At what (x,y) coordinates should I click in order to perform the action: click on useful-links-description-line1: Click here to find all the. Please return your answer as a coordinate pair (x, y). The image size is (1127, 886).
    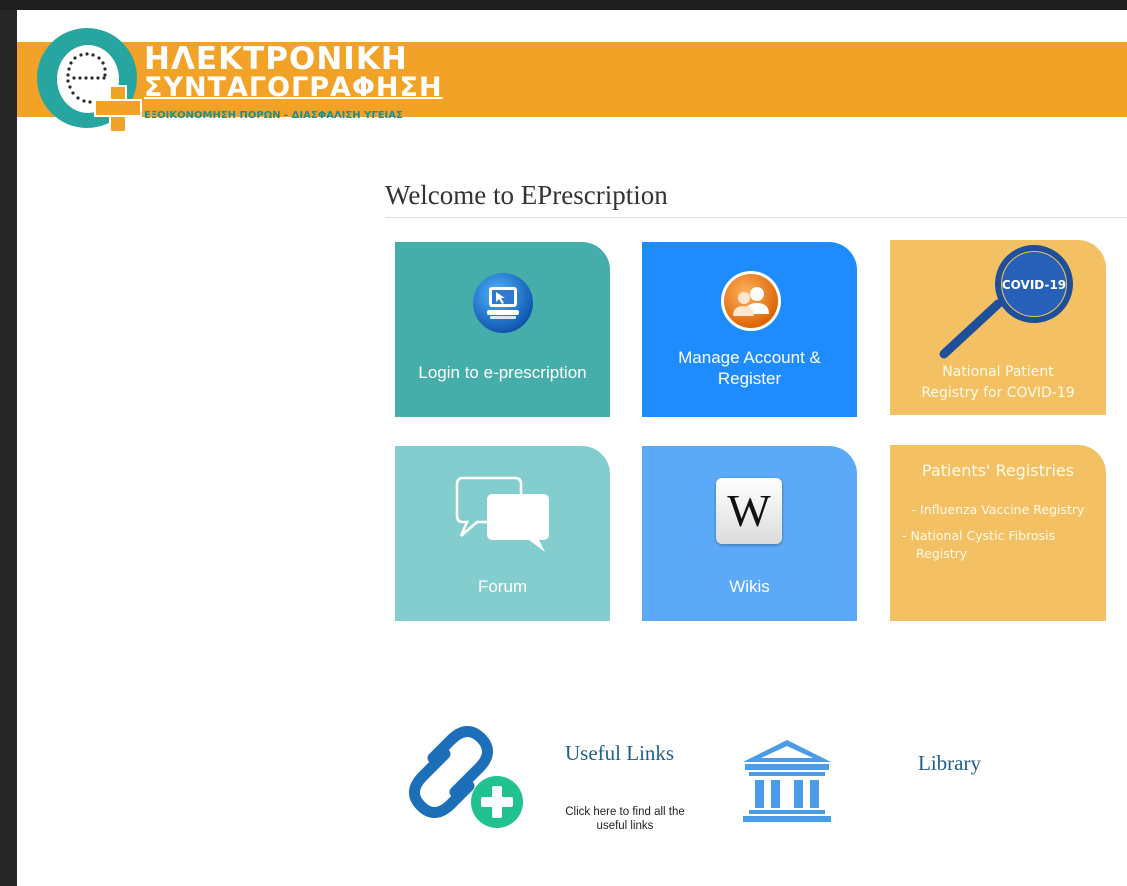
    Looking at the image, I should click on (625, 812).